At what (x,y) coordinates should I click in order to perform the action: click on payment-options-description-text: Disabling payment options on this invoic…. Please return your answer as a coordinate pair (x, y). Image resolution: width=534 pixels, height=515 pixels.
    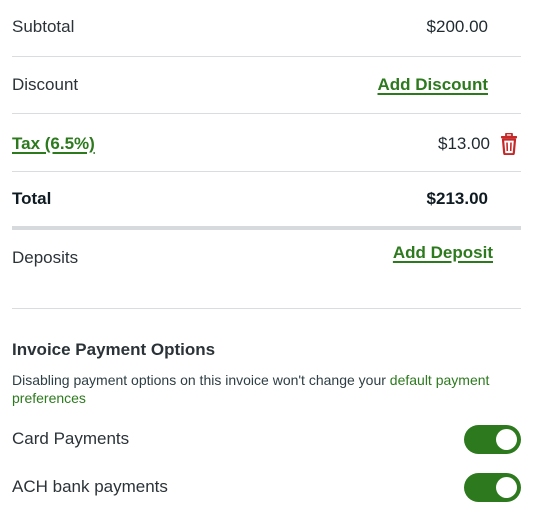
    Looking at the image, I should click on (201, 380).